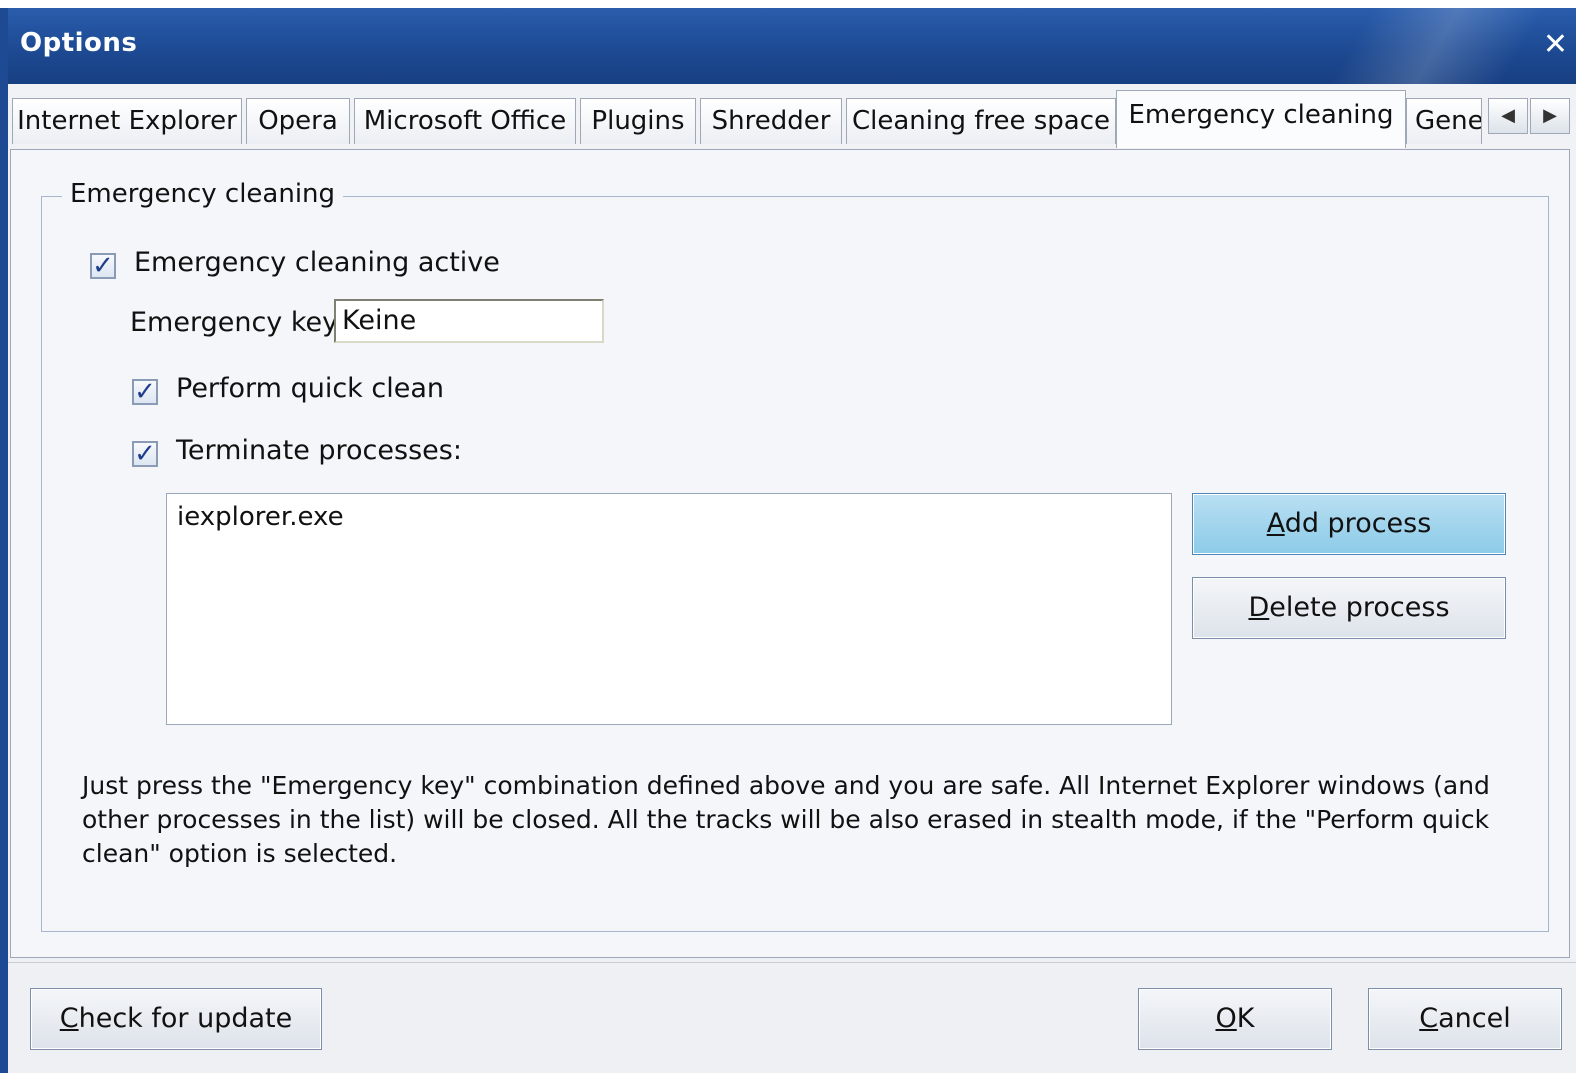 This screenshot has height=1073, width=1576. Describe the element at coordinates (319, 450) in the screenshot. I see `terminate-processes-label: Terminate processes:` at that location.